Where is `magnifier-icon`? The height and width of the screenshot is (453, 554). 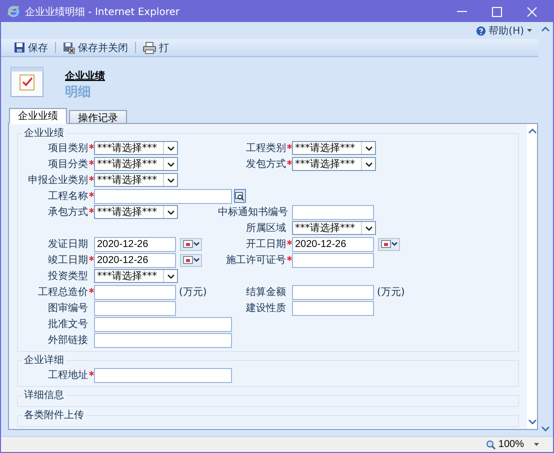
magnifier-icon is located at coordinates (491, 445).